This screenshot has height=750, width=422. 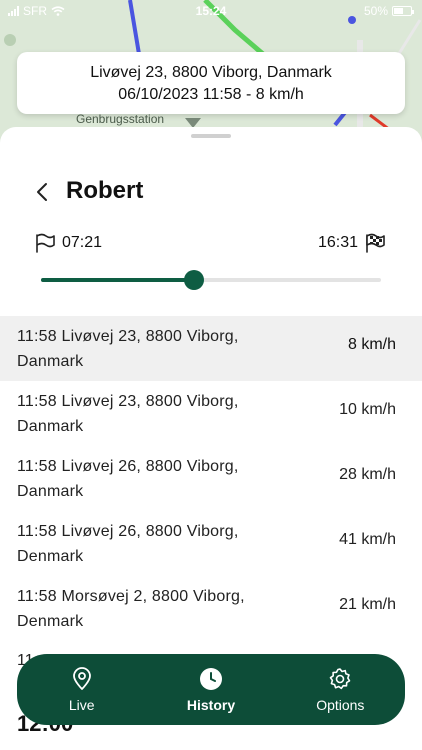 I want to click on history-row-speed: 28 km/h, so click(x=367, y=474).